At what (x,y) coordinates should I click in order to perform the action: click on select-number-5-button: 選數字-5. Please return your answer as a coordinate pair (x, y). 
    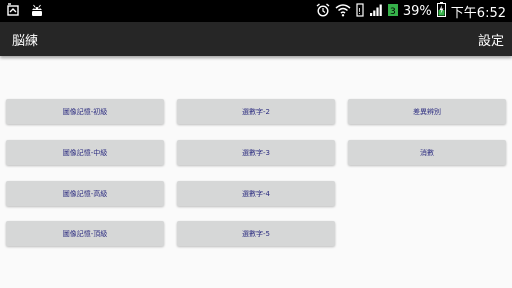
    Looking at the image, I should click on (256, 233).